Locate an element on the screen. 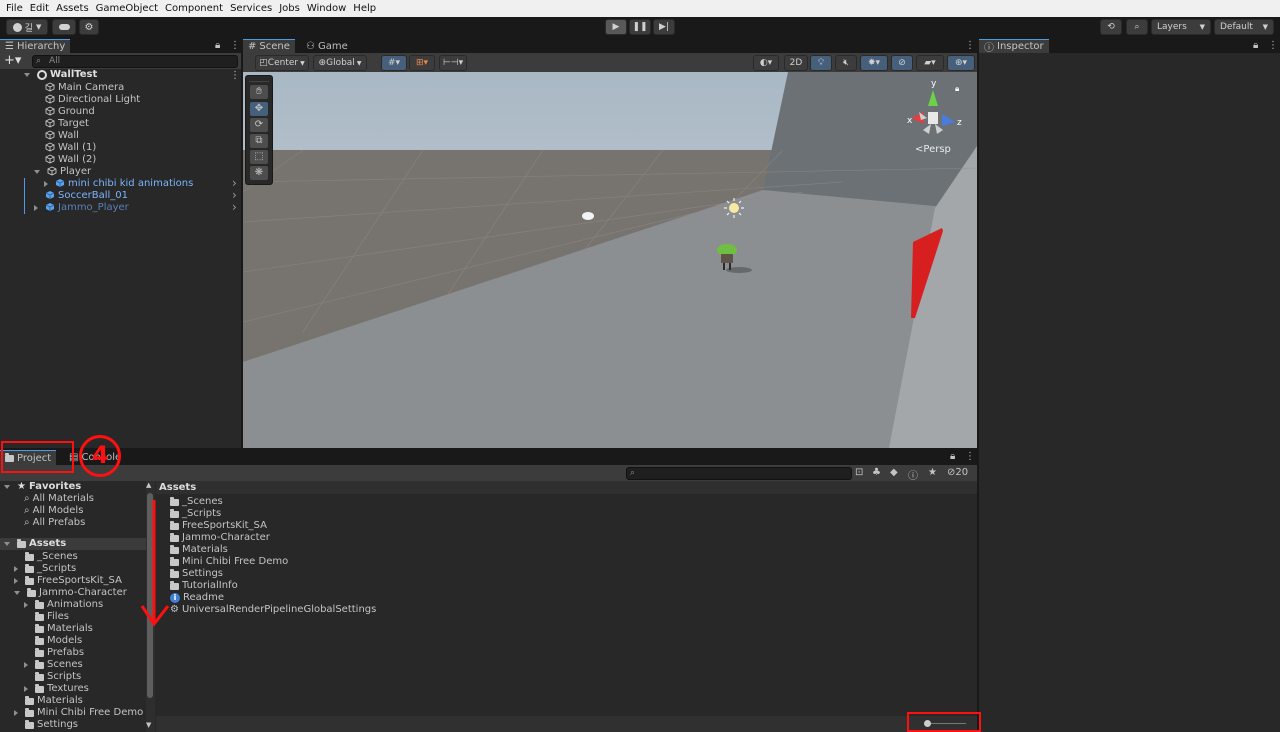 This screenshot has height=732, width=1280. layout-dropdown: Default ▼ is located at coordinates (1244, 27).